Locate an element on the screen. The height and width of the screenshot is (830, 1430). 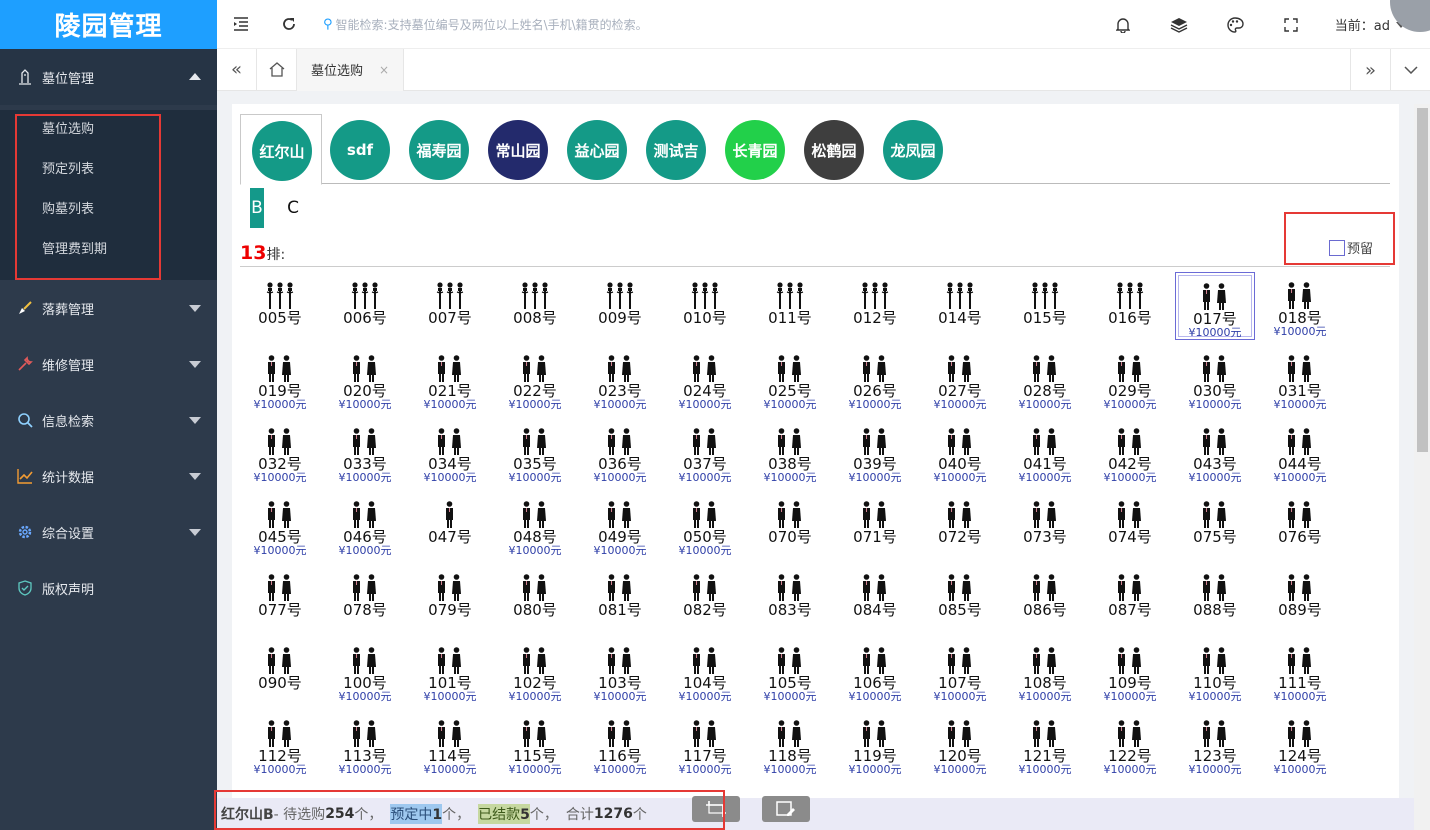
scrollbar-thumb is located at coordinates (1422, 280).